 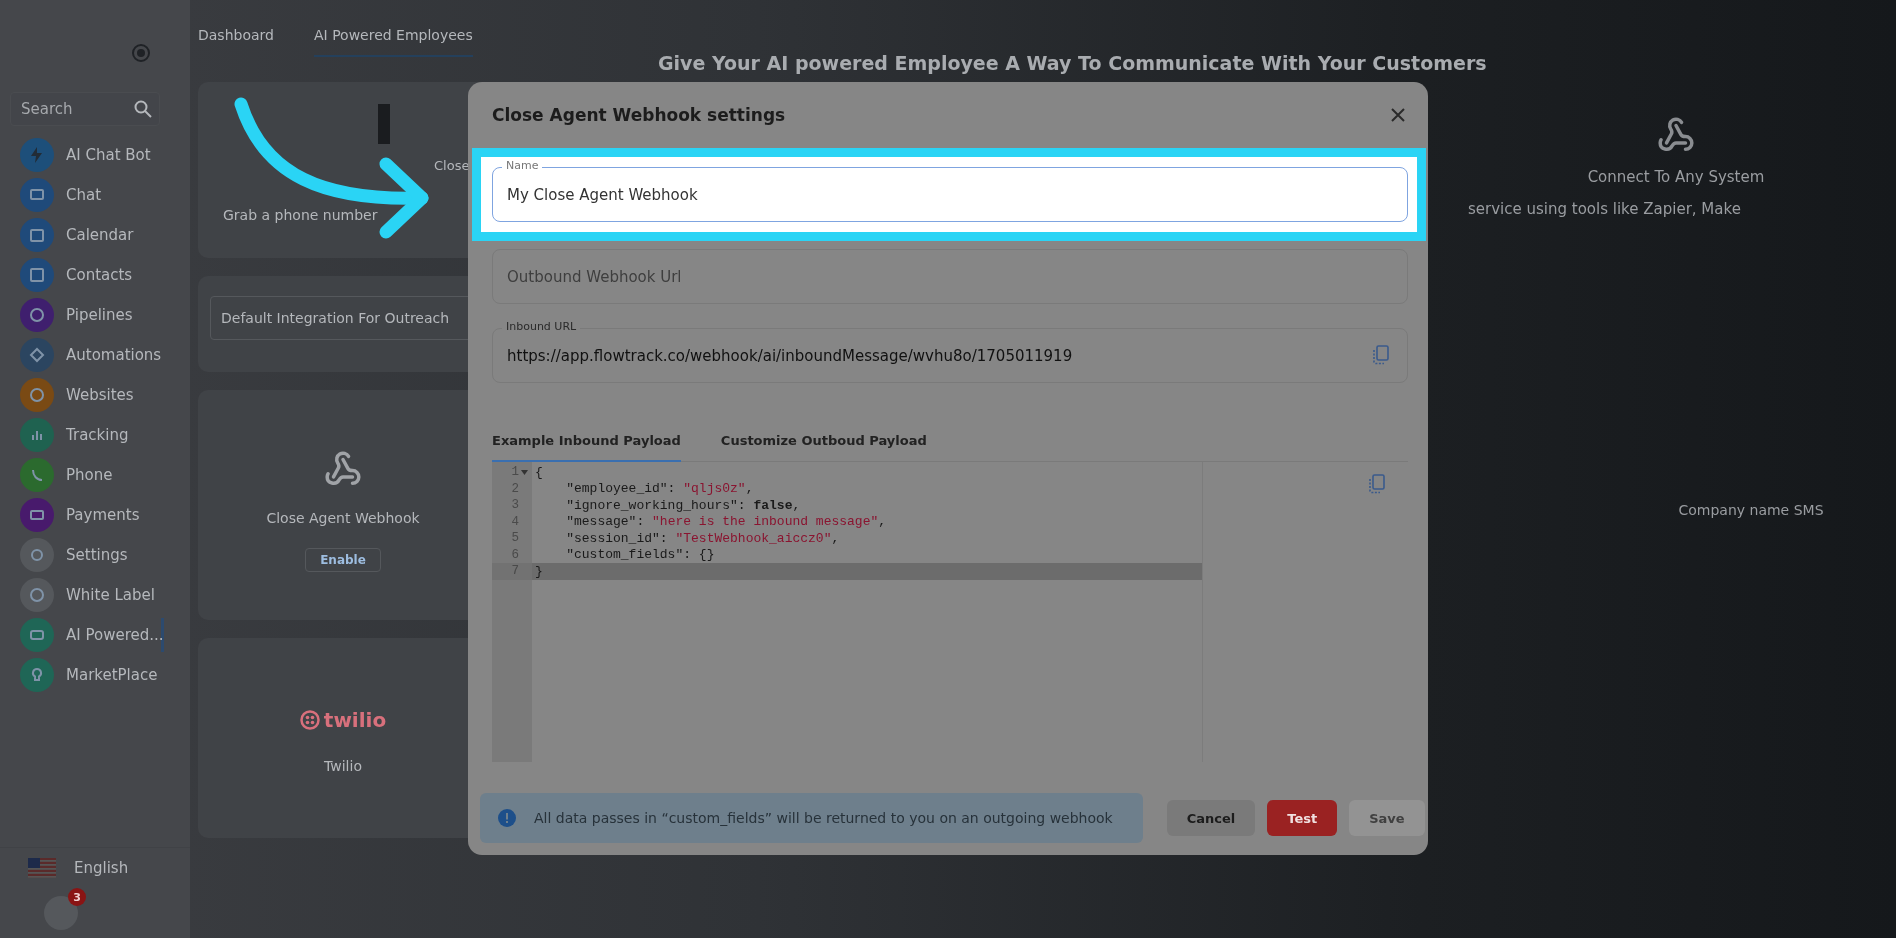 I want to click on sidebar-label: Settings, so click(x=97, y=555).